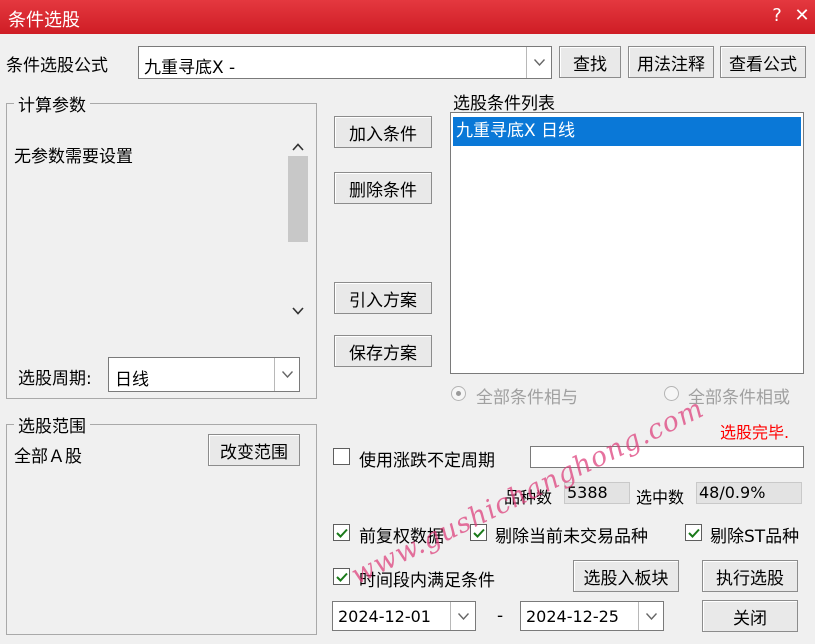 The width and height of the screenshot is (815, 644). Describe the element at coordinates (52, 103) in the screenshot. I see `params-group-title: 计算参数` at that location.